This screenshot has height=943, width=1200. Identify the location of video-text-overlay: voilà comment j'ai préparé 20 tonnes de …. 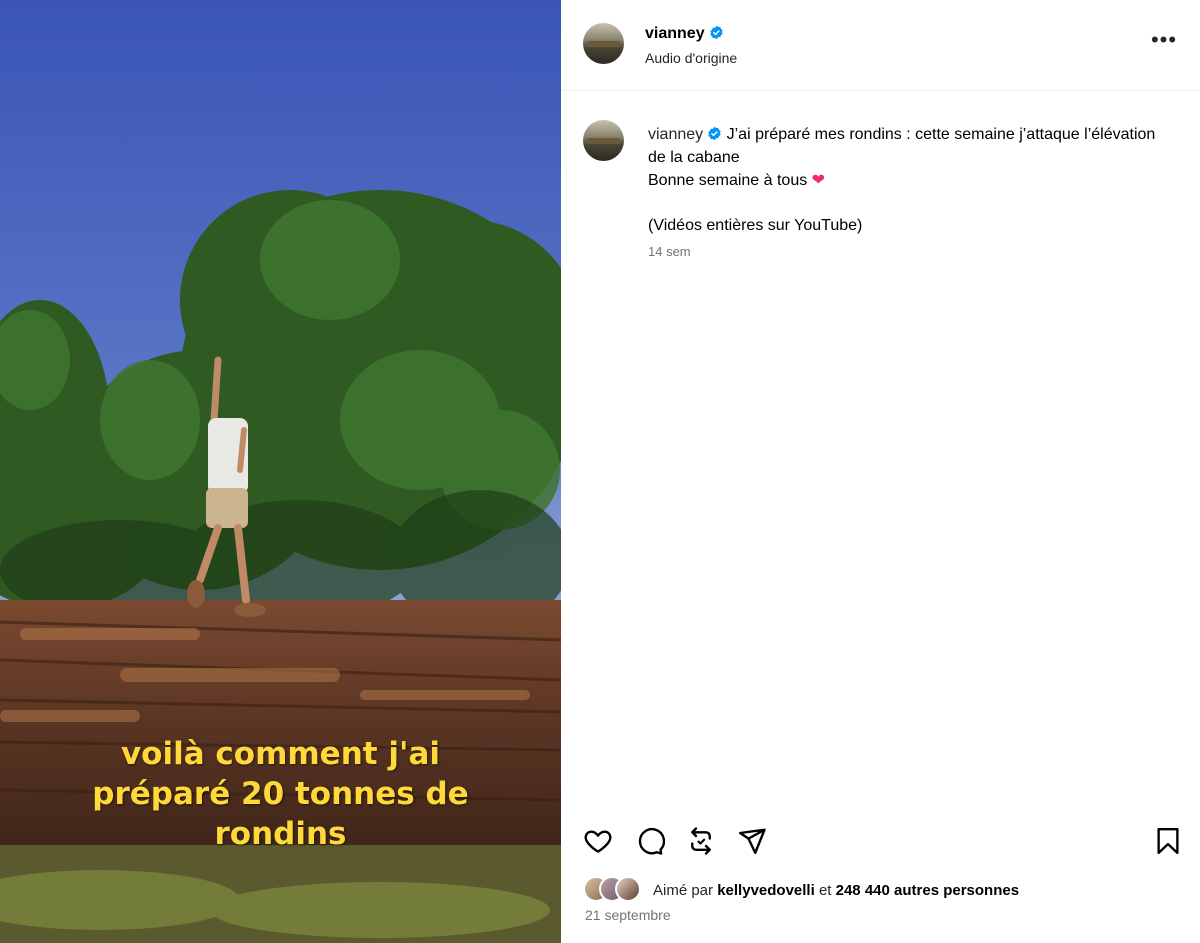
(280, 794).